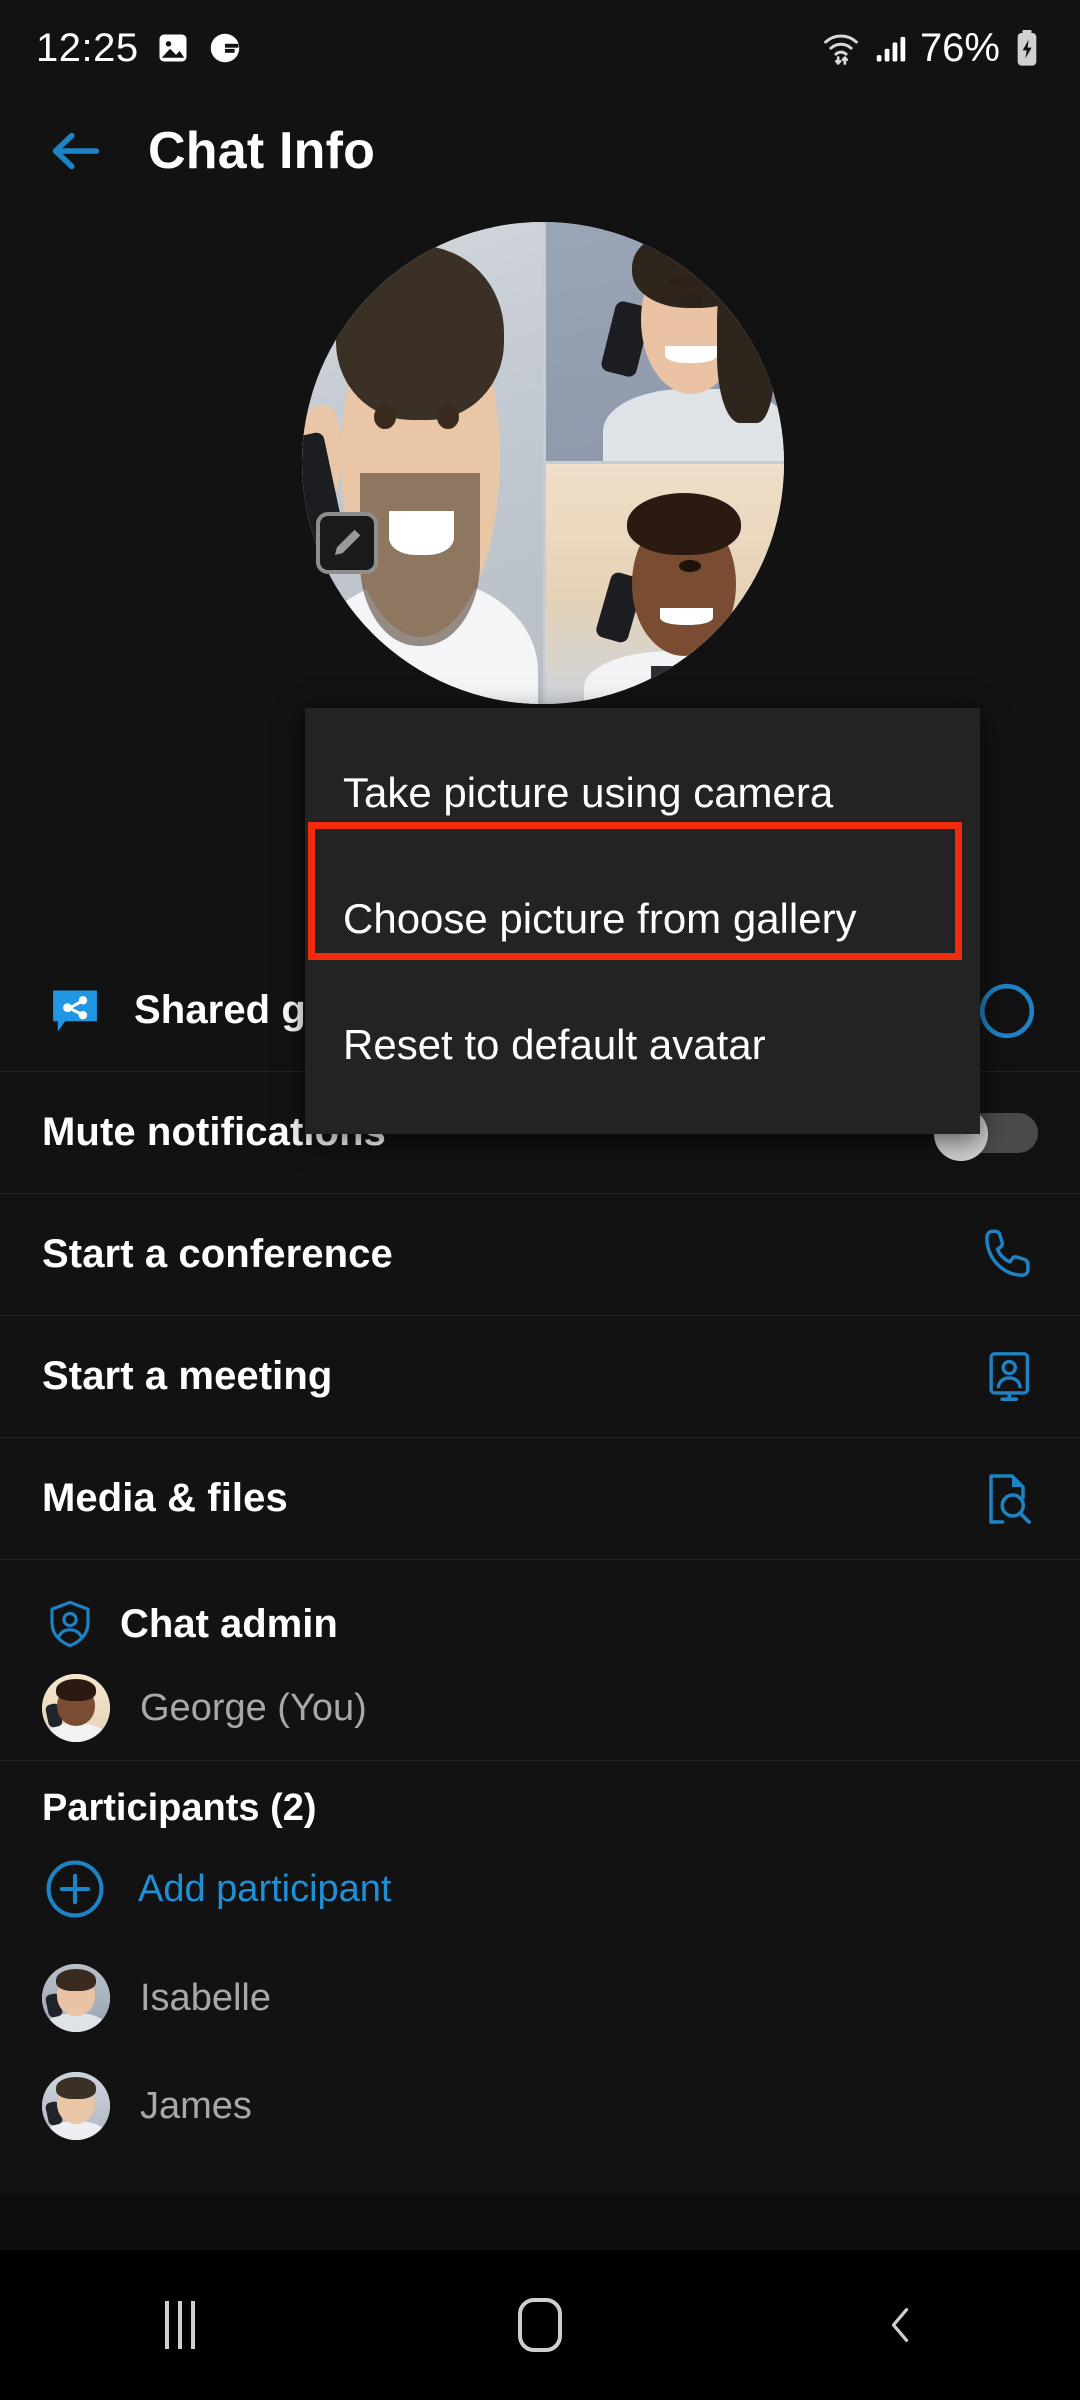 This screenshot has width=1080, height=2400. What do you see at coordinates (540, 1996) in the screenshot?
I see `participant-list-item: Isabelle` at bounding box center [540, 1996].